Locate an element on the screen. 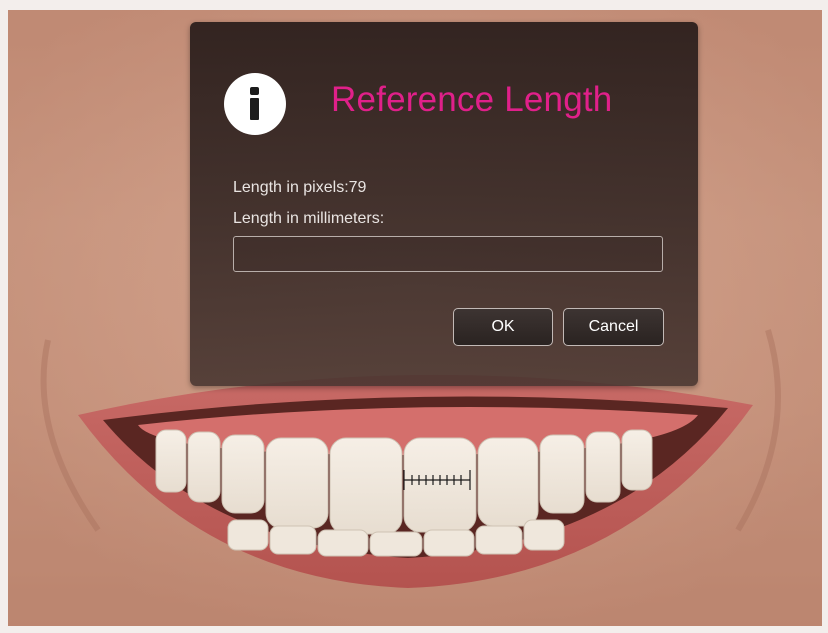 This screenshot has width=828, height=633. info-icon is located at coordinates (255, 104).